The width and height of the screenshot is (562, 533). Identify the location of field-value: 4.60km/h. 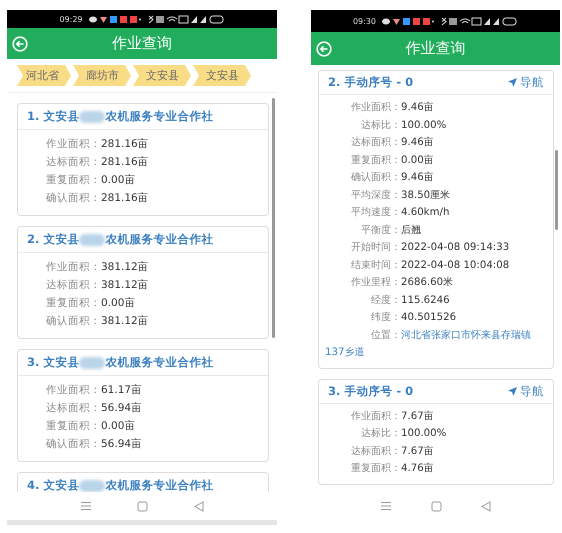
(425, 212).